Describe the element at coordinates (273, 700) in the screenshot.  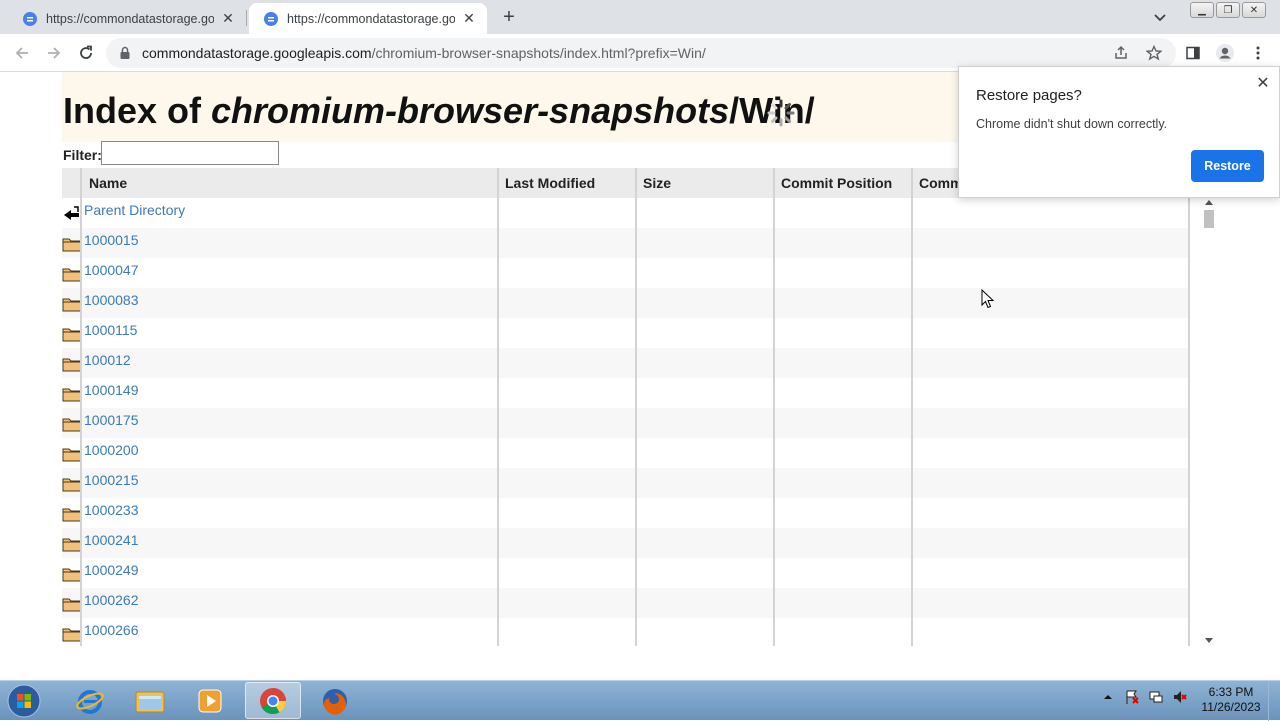
I see `chrome-icon` at that location.